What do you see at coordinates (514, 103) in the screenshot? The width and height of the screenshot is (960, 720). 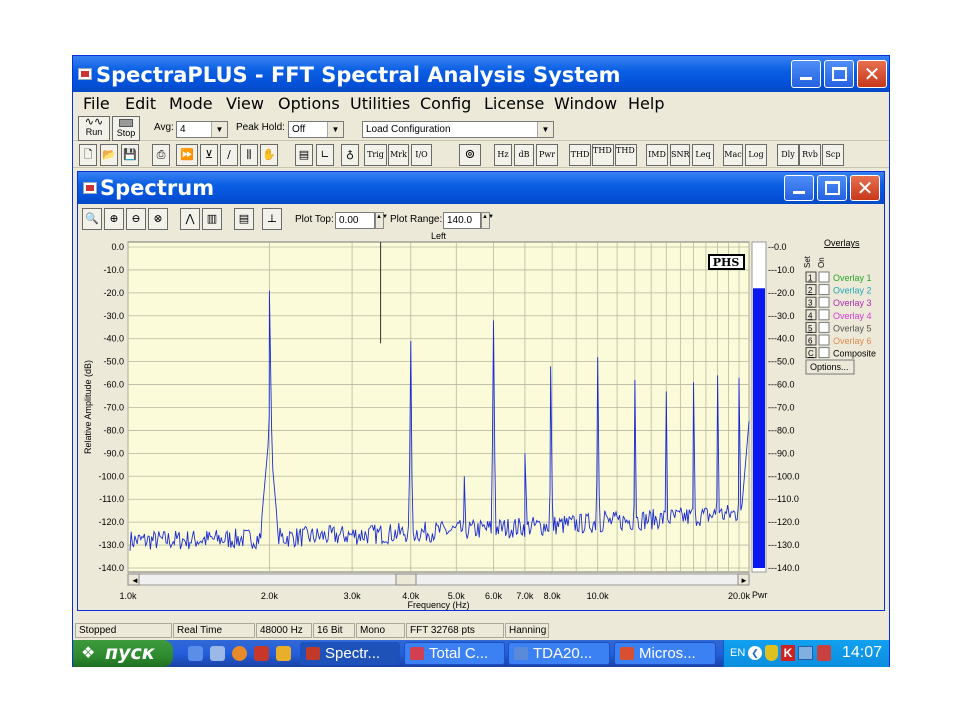 I see `menu-license: License` at bounding box center [514, 103].